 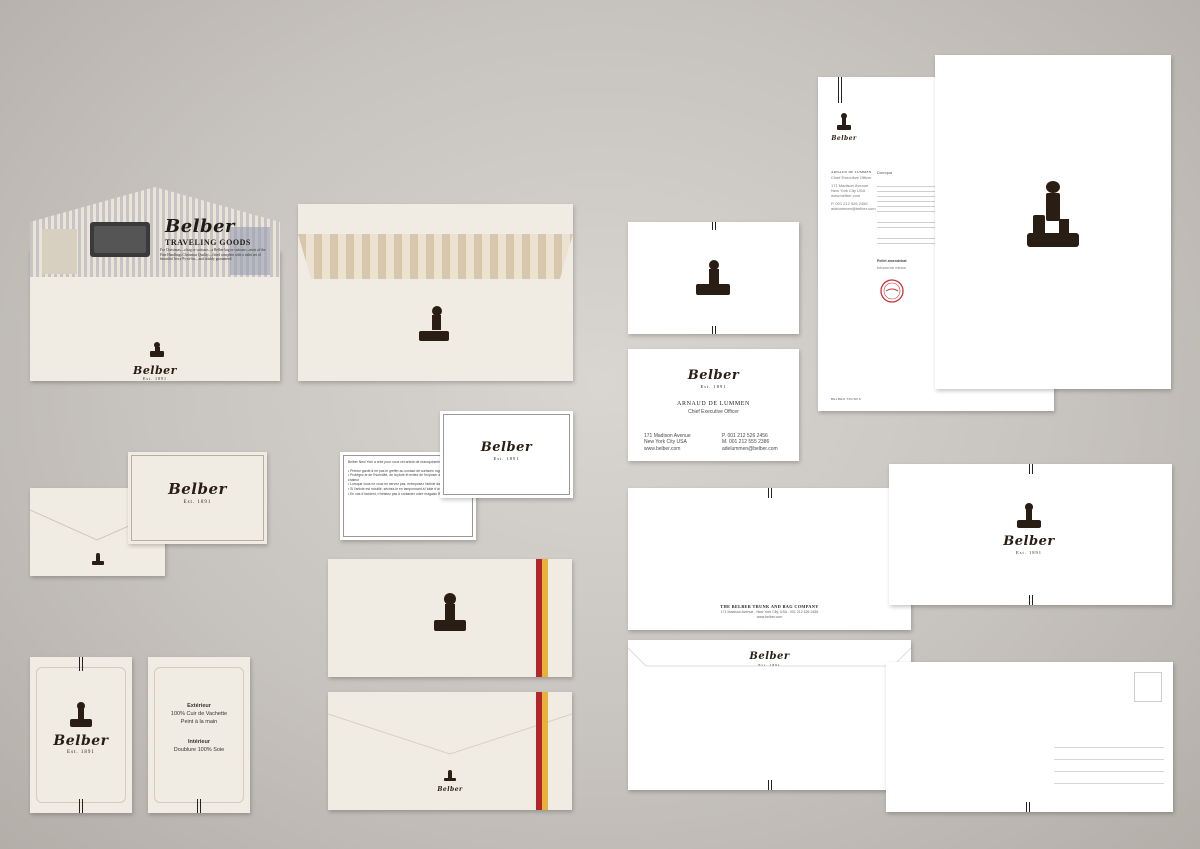 What do you see at coordinates (197, 489) in the screenshot?
I see `note-card-wordmark: Belber` at bounding box center [197, 489].